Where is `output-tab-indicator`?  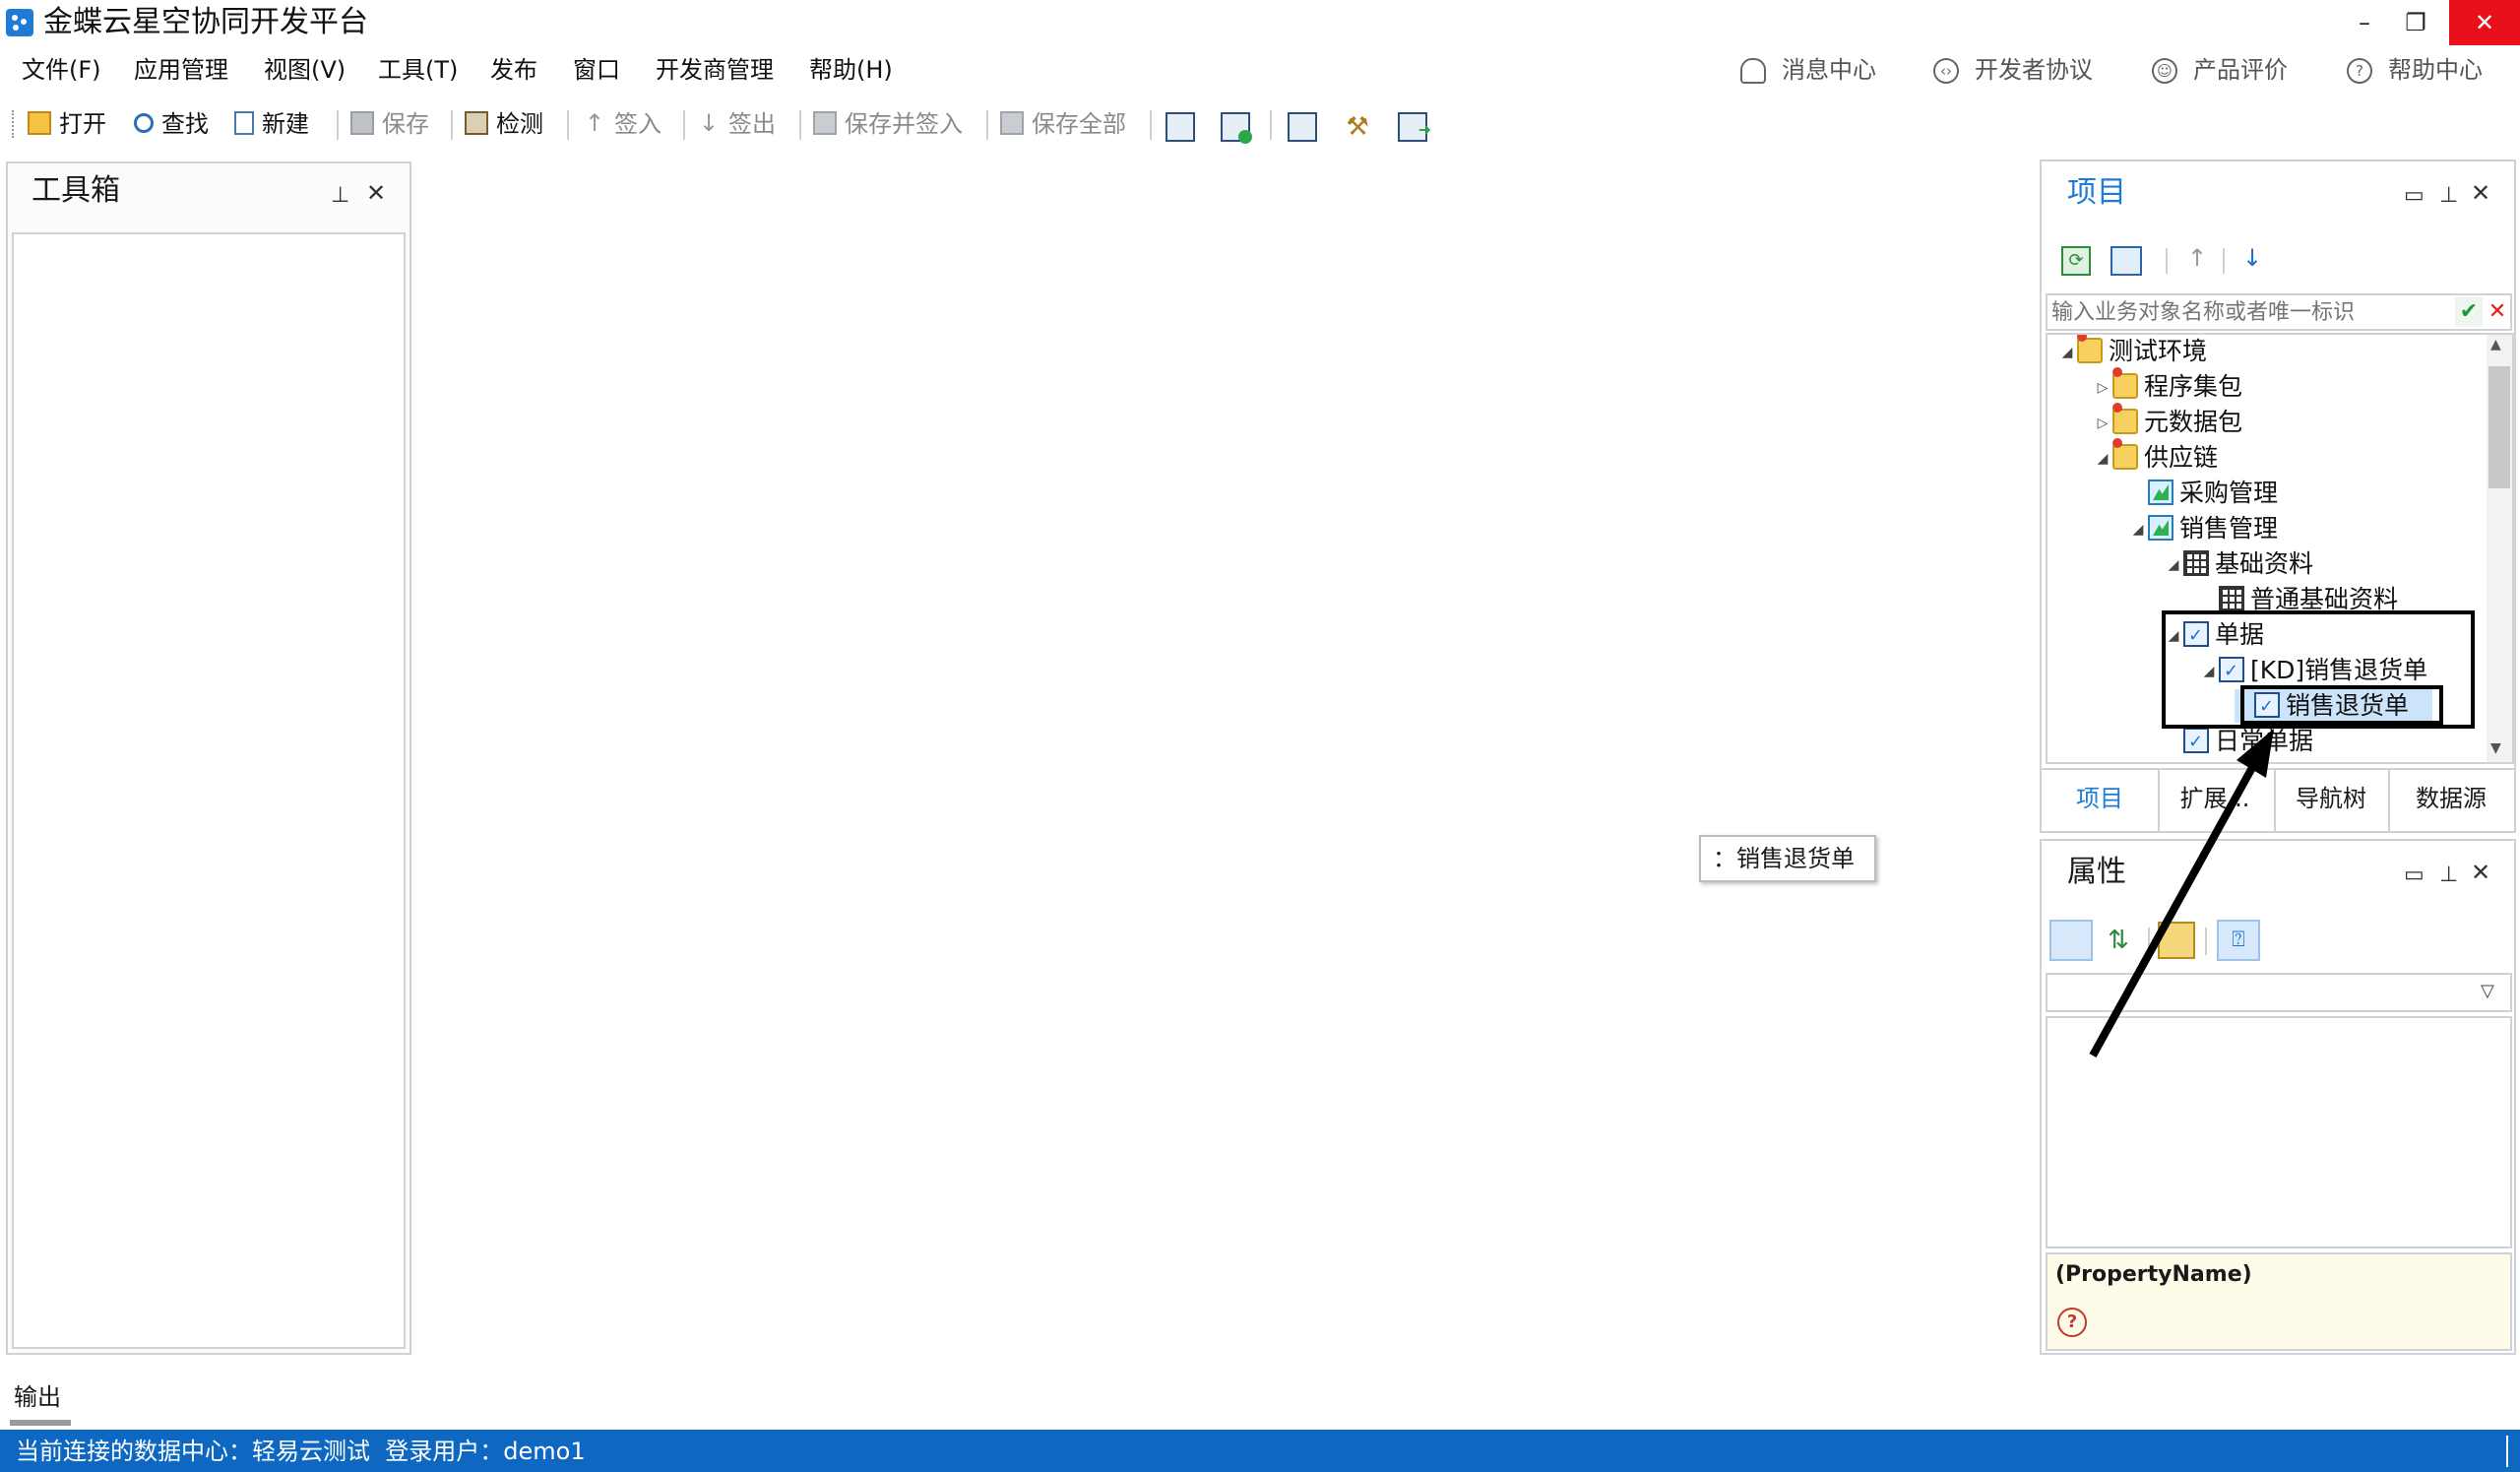
output-tab-indicator is located at coordinates (40, 1423).